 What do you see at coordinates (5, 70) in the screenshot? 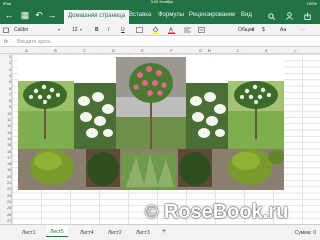
I see `row-number: 3` at bounding box center [5, 70].